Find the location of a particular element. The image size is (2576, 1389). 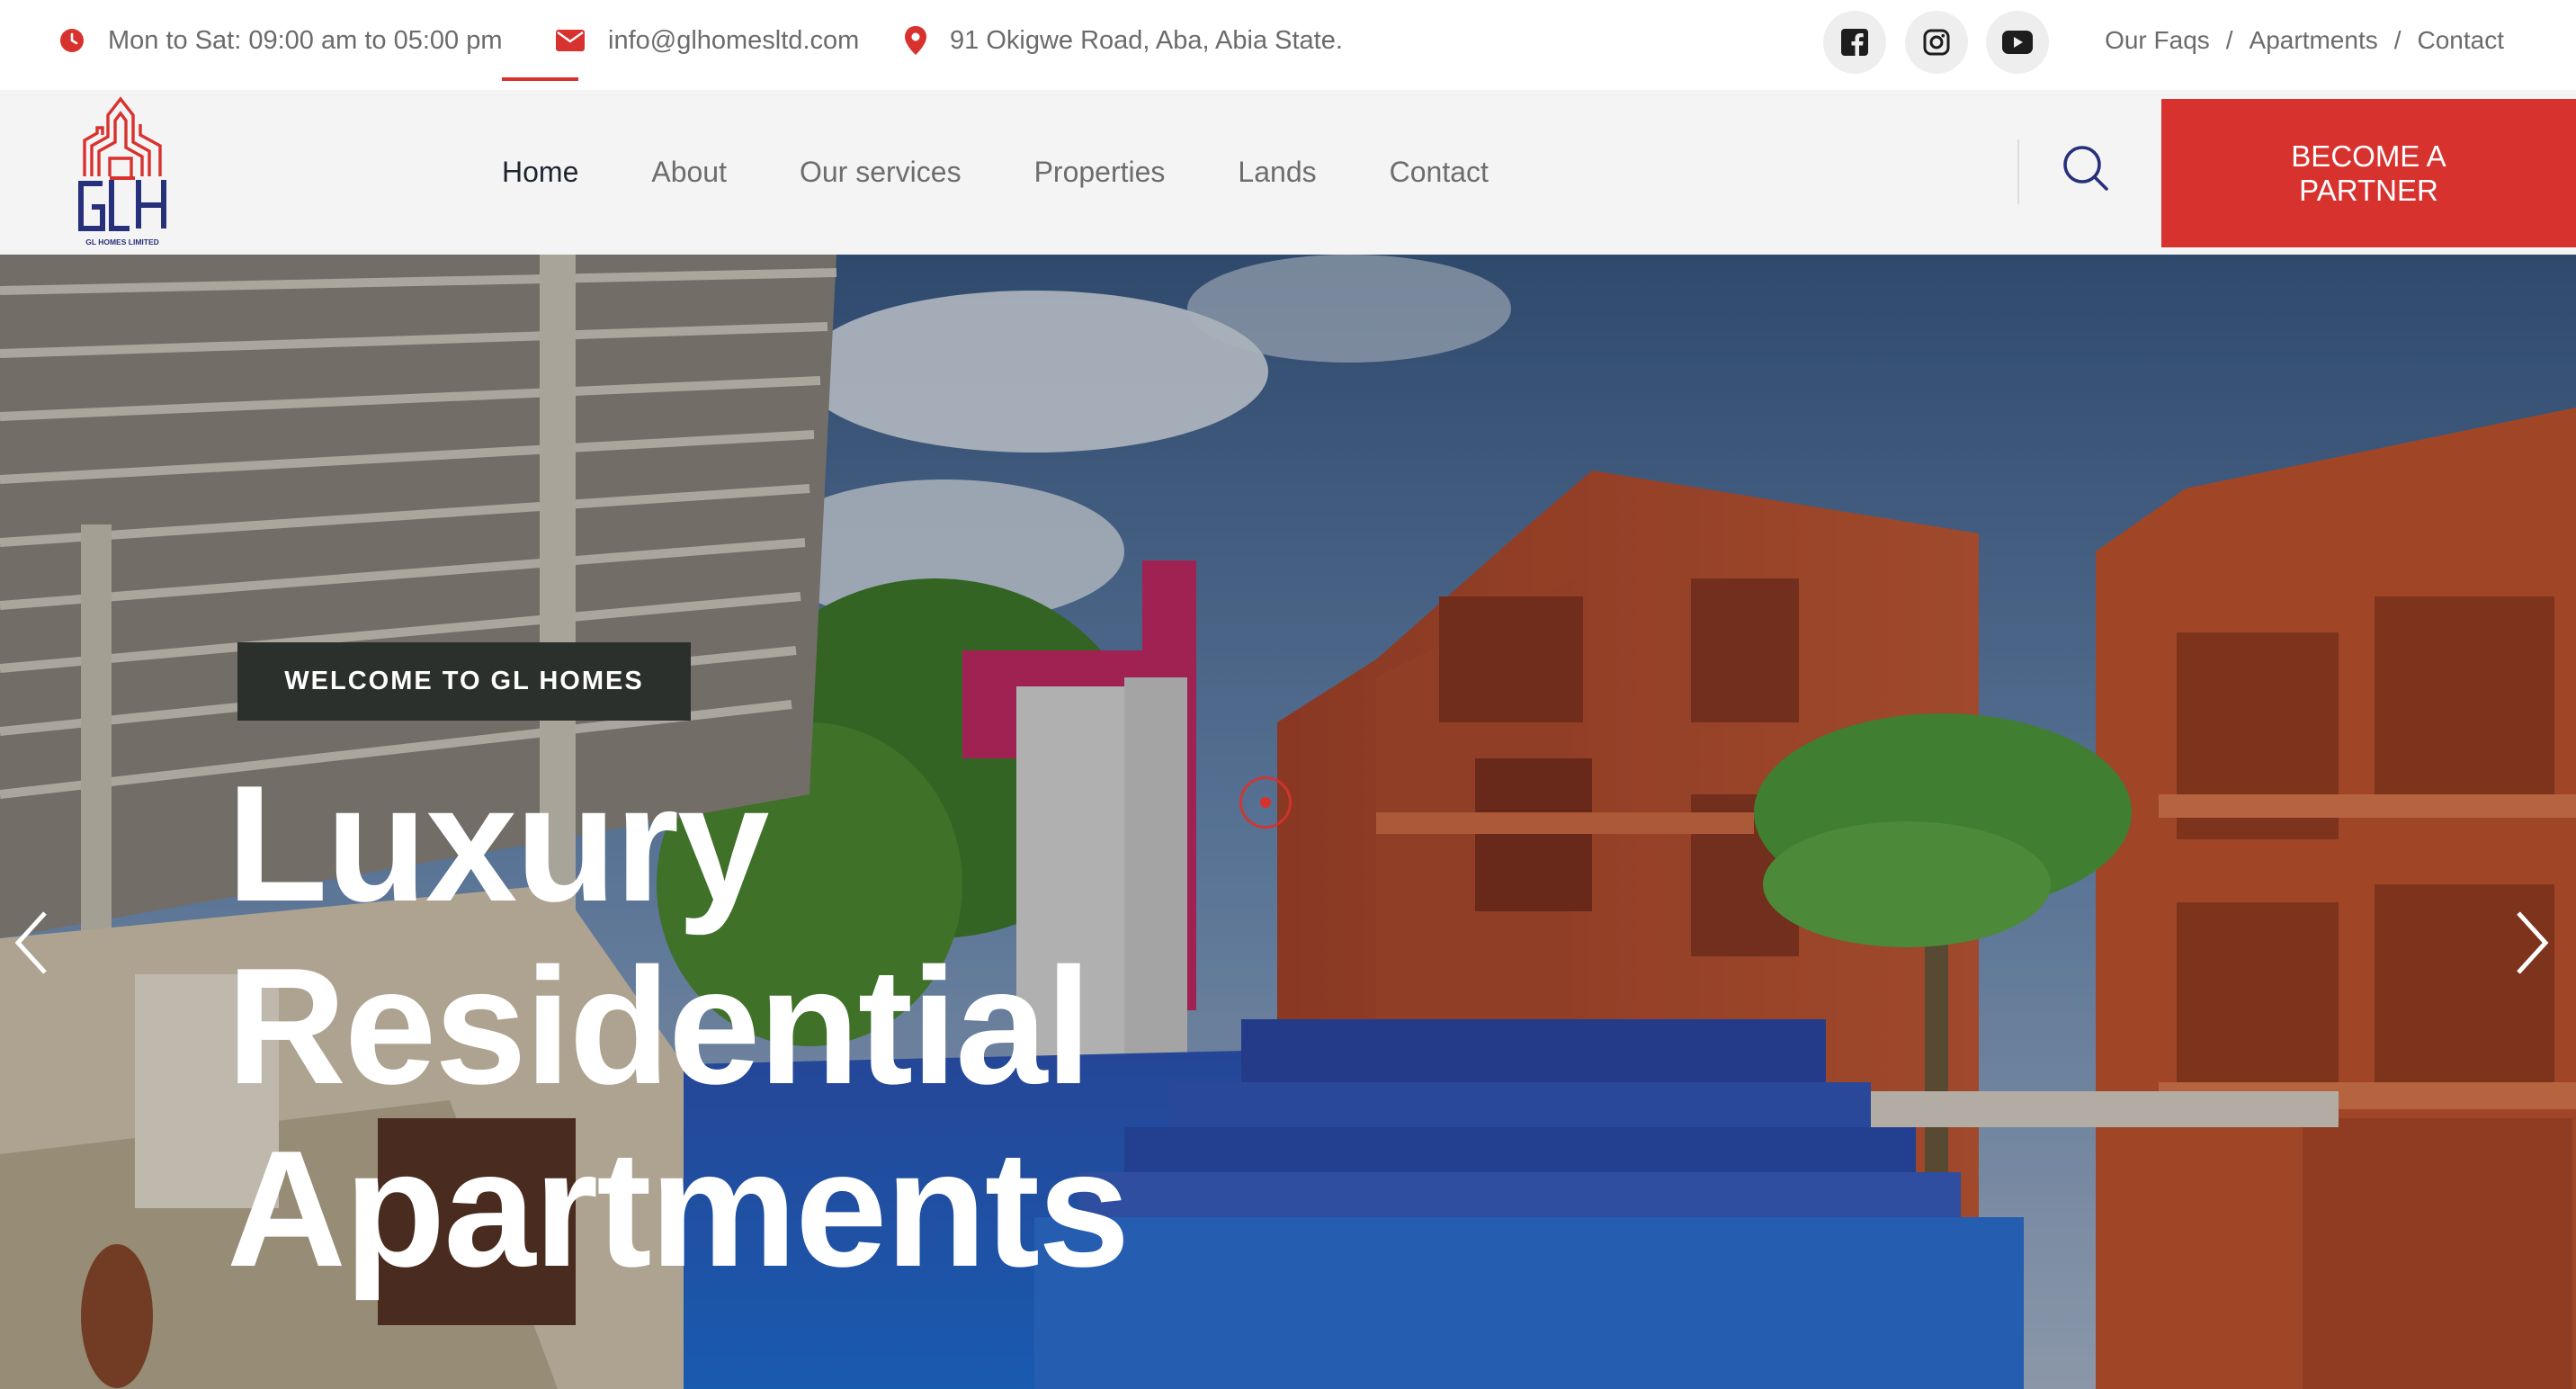

hero-title: Luxury Residential Apartments is located at coordinates (678, 1025).